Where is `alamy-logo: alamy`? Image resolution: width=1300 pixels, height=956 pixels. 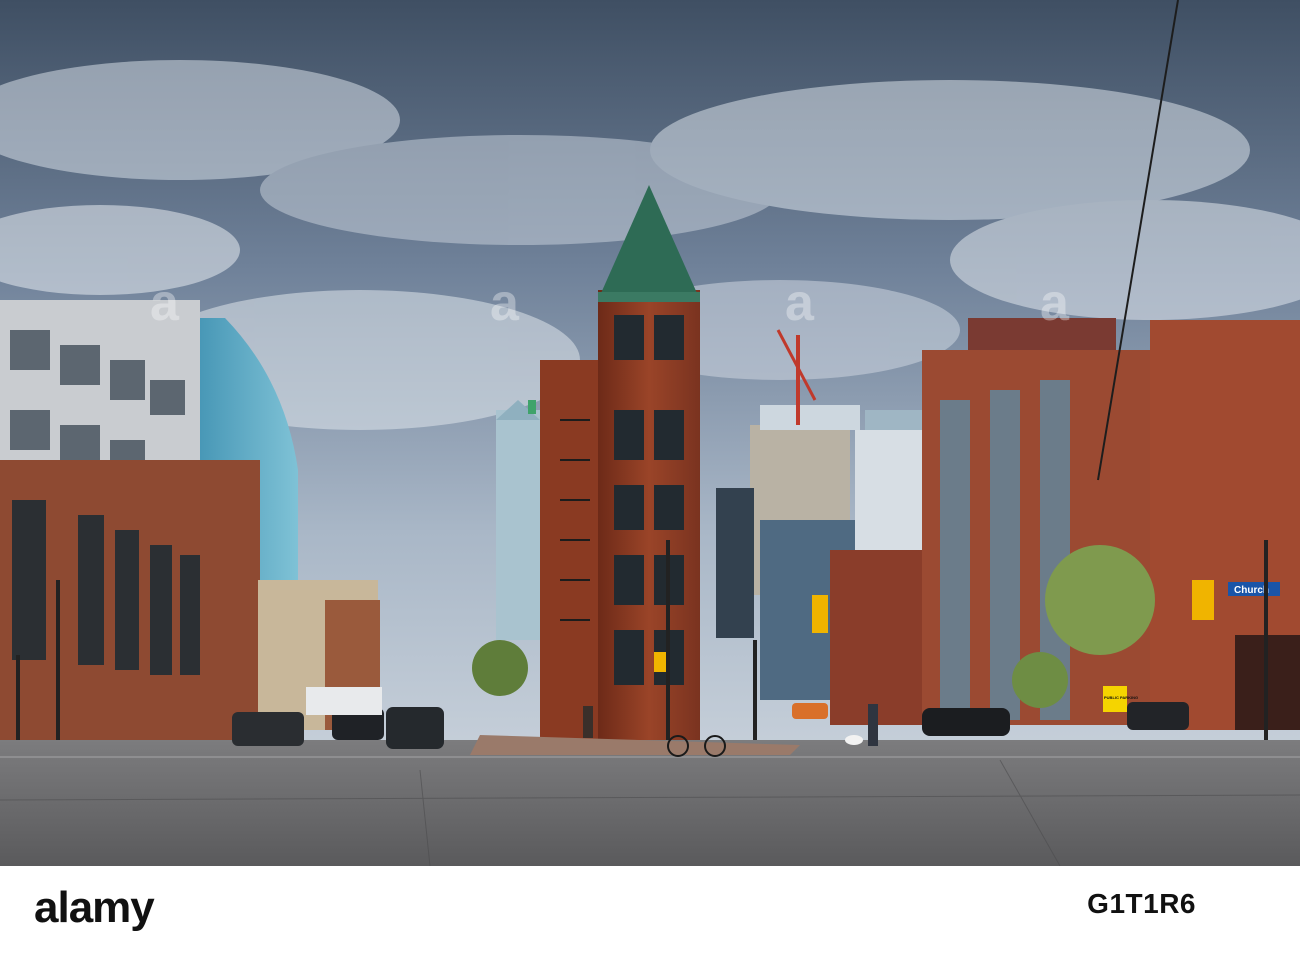 alamy-logo: alamy is located at coordinates (94, 907).